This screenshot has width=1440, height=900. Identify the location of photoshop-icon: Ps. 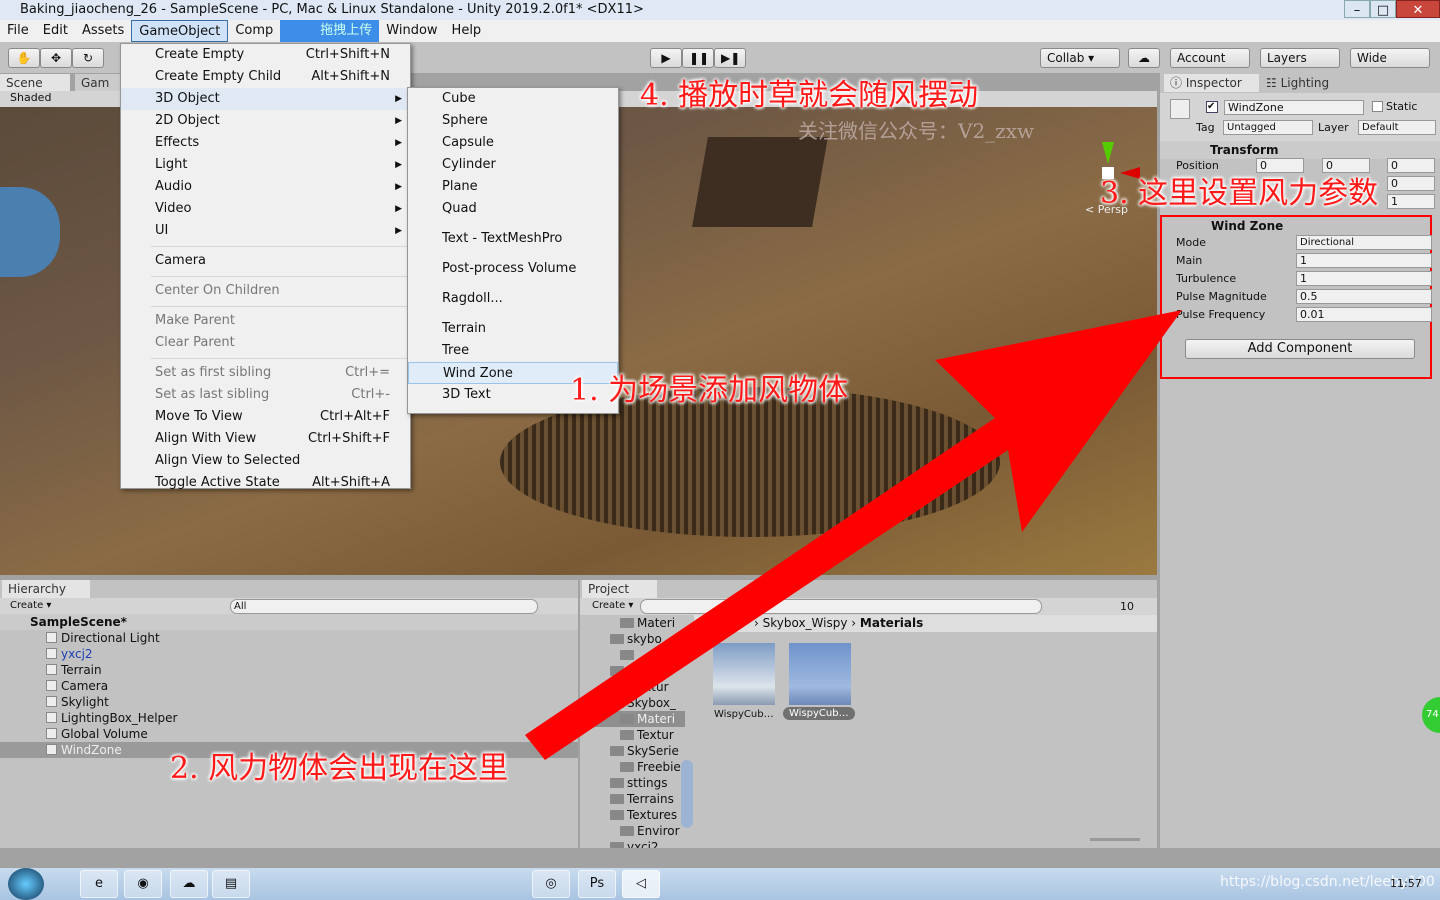
(597, 884).